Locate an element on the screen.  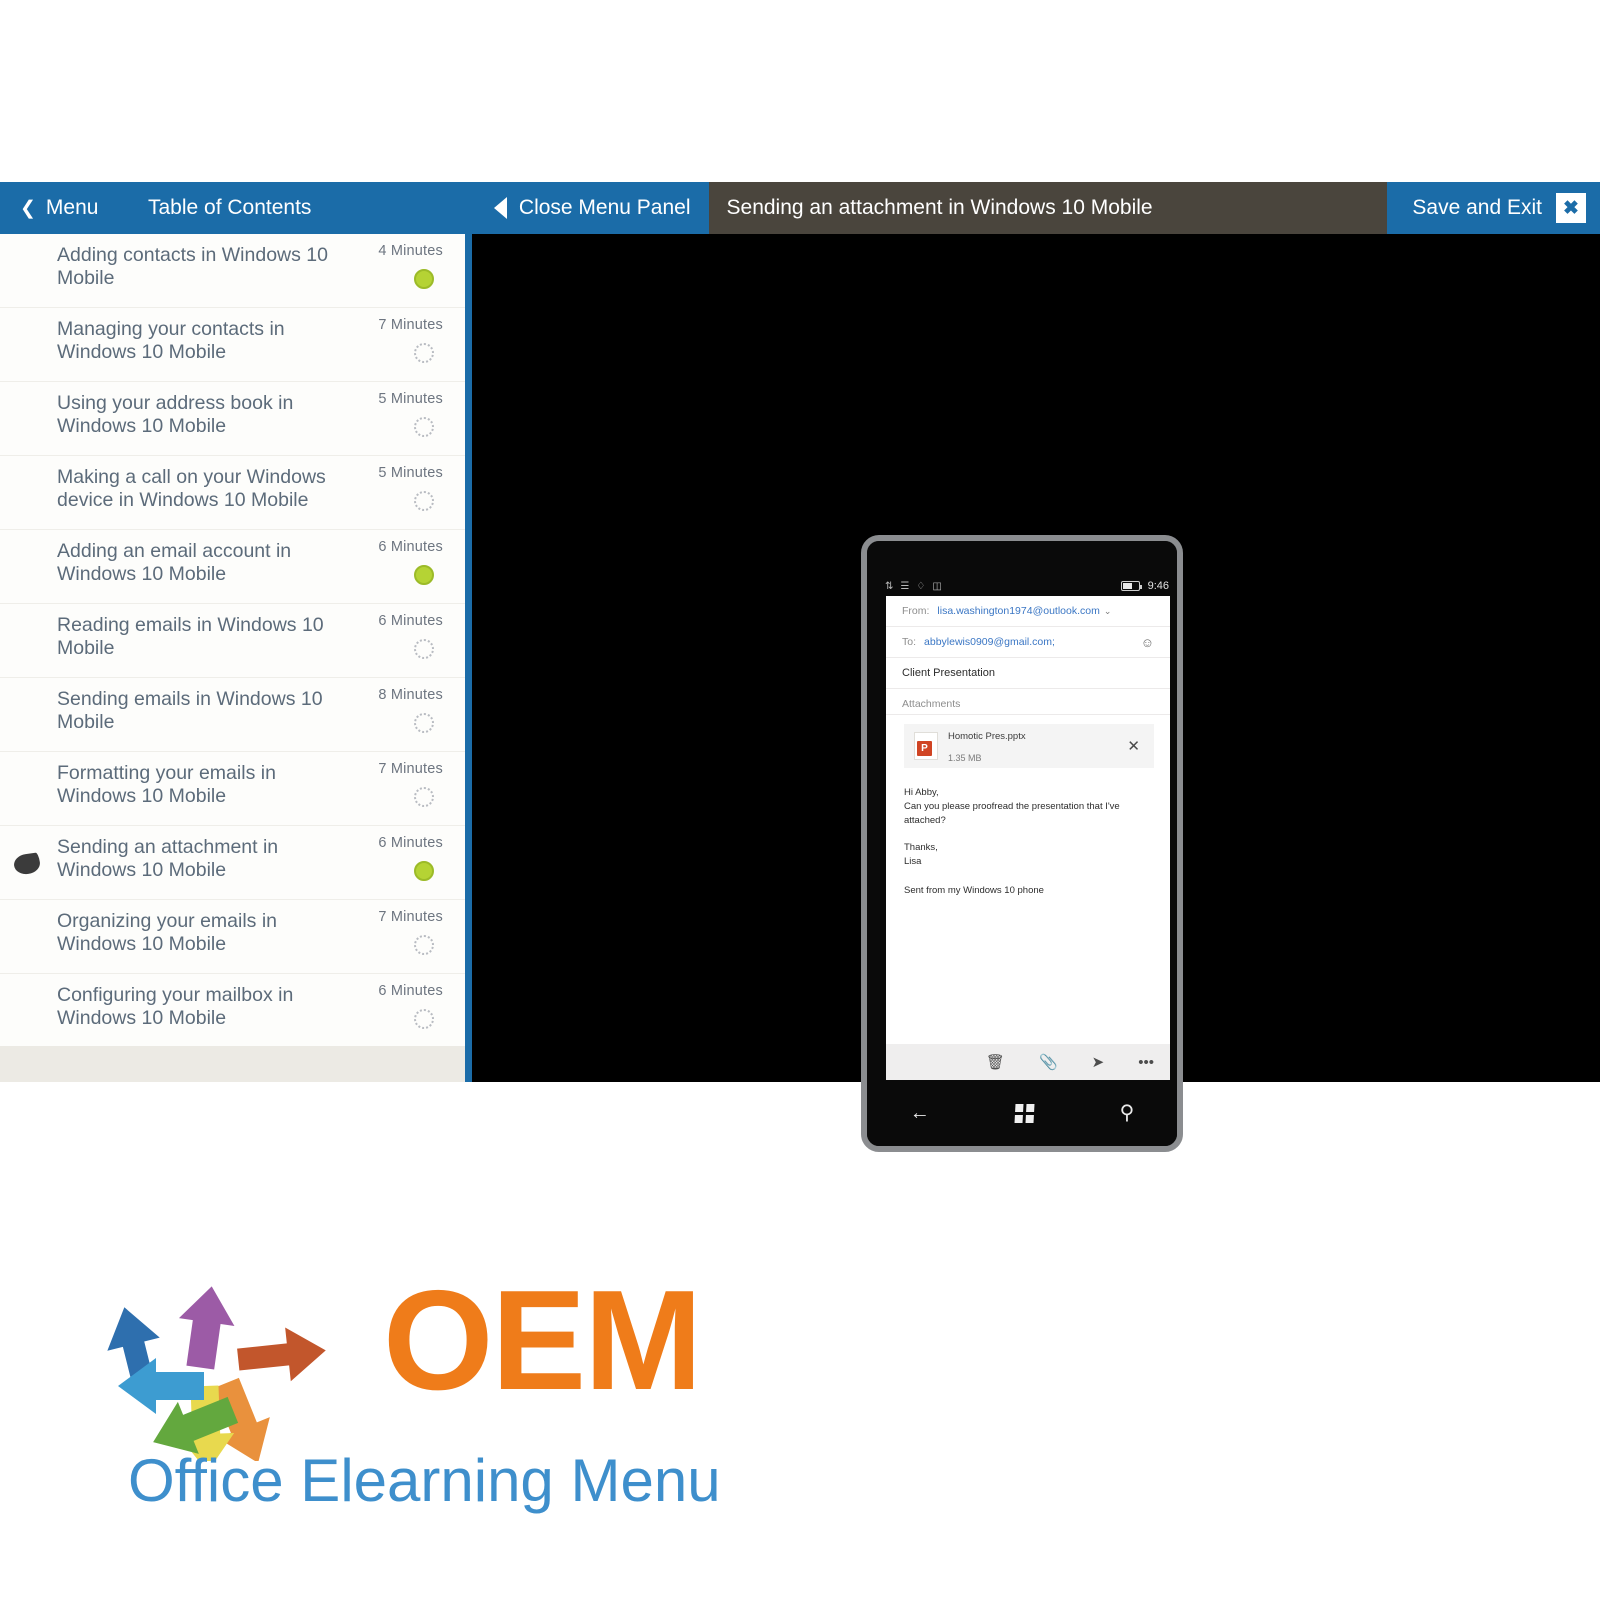
delete-icon: 🗑 is located at coordinates (995, 1062).